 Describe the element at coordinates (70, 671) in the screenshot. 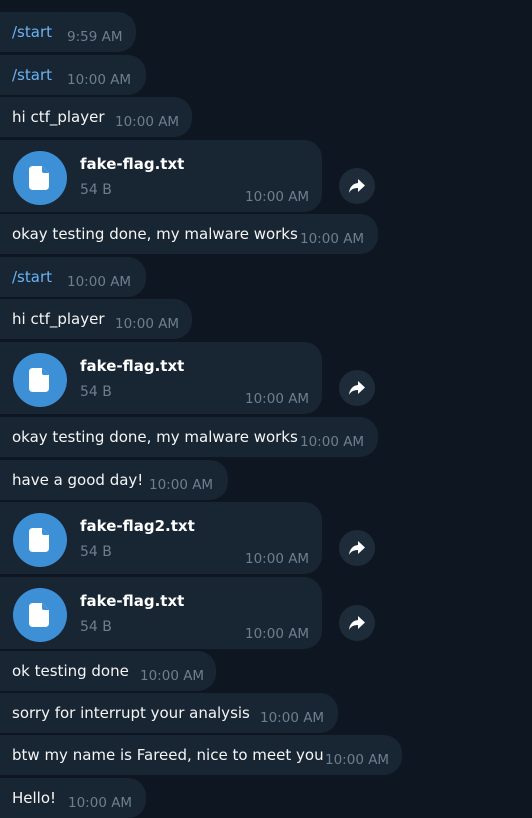

I see `message-text: ok testing done` at that location.